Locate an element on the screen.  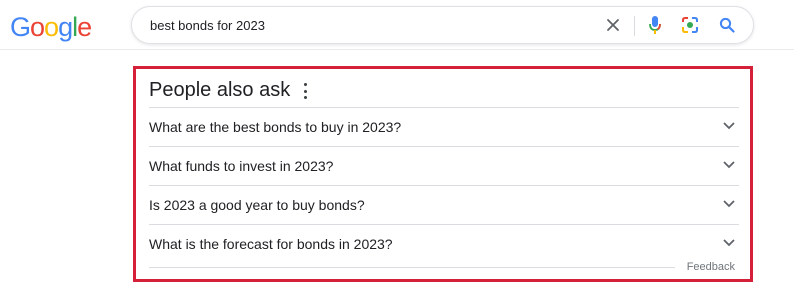
paa-question: What is the forecast for bonds in 2023? is located at coordinates (444, 243).